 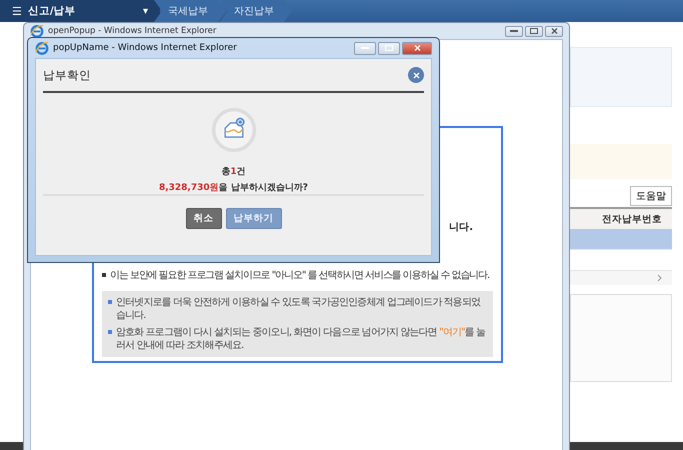 I want to click on breadcrumb-item: 국세납부, so click(x=190, y=11).